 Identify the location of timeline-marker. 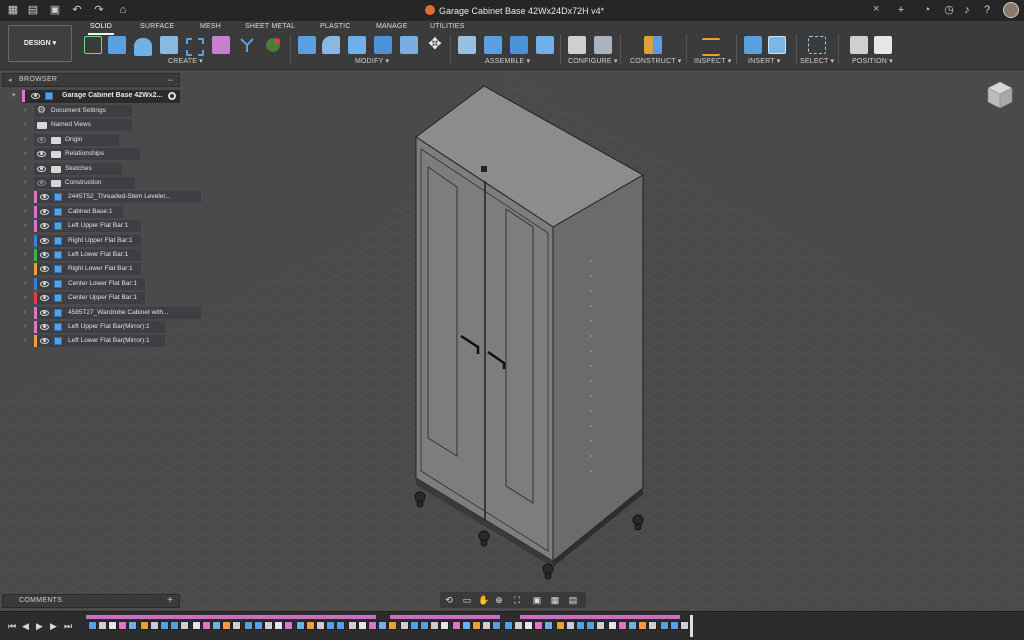
(691, 626).